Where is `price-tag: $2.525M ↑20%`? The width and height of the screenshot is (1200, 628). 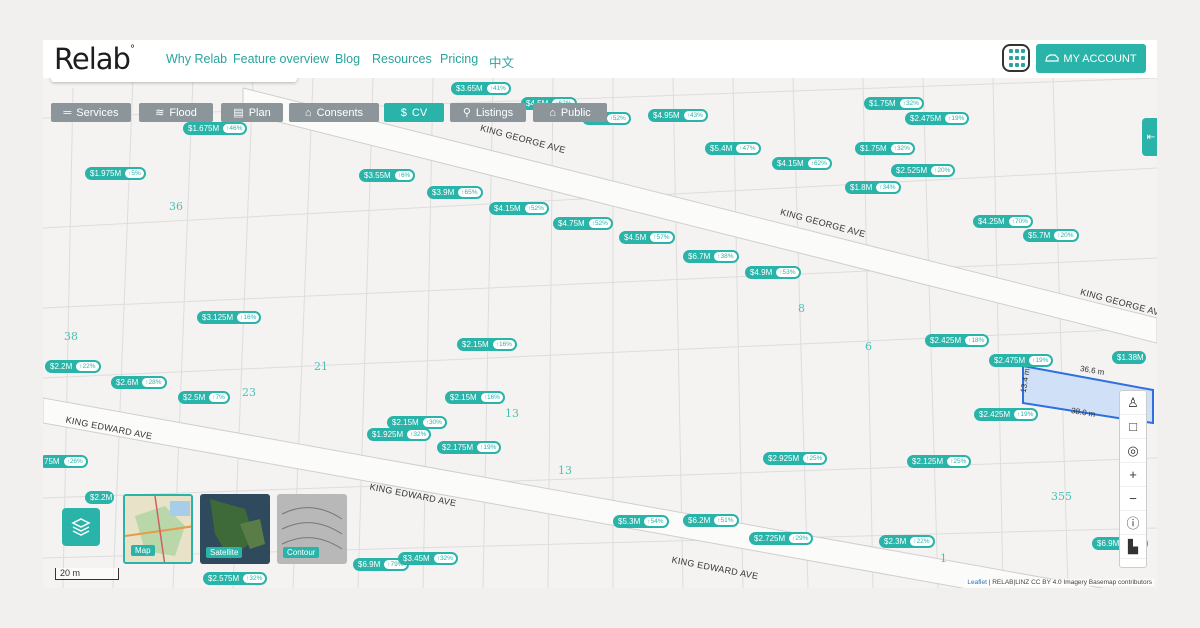 price-tag: $2.525M ↑20% is located at coordinates (923, 170).